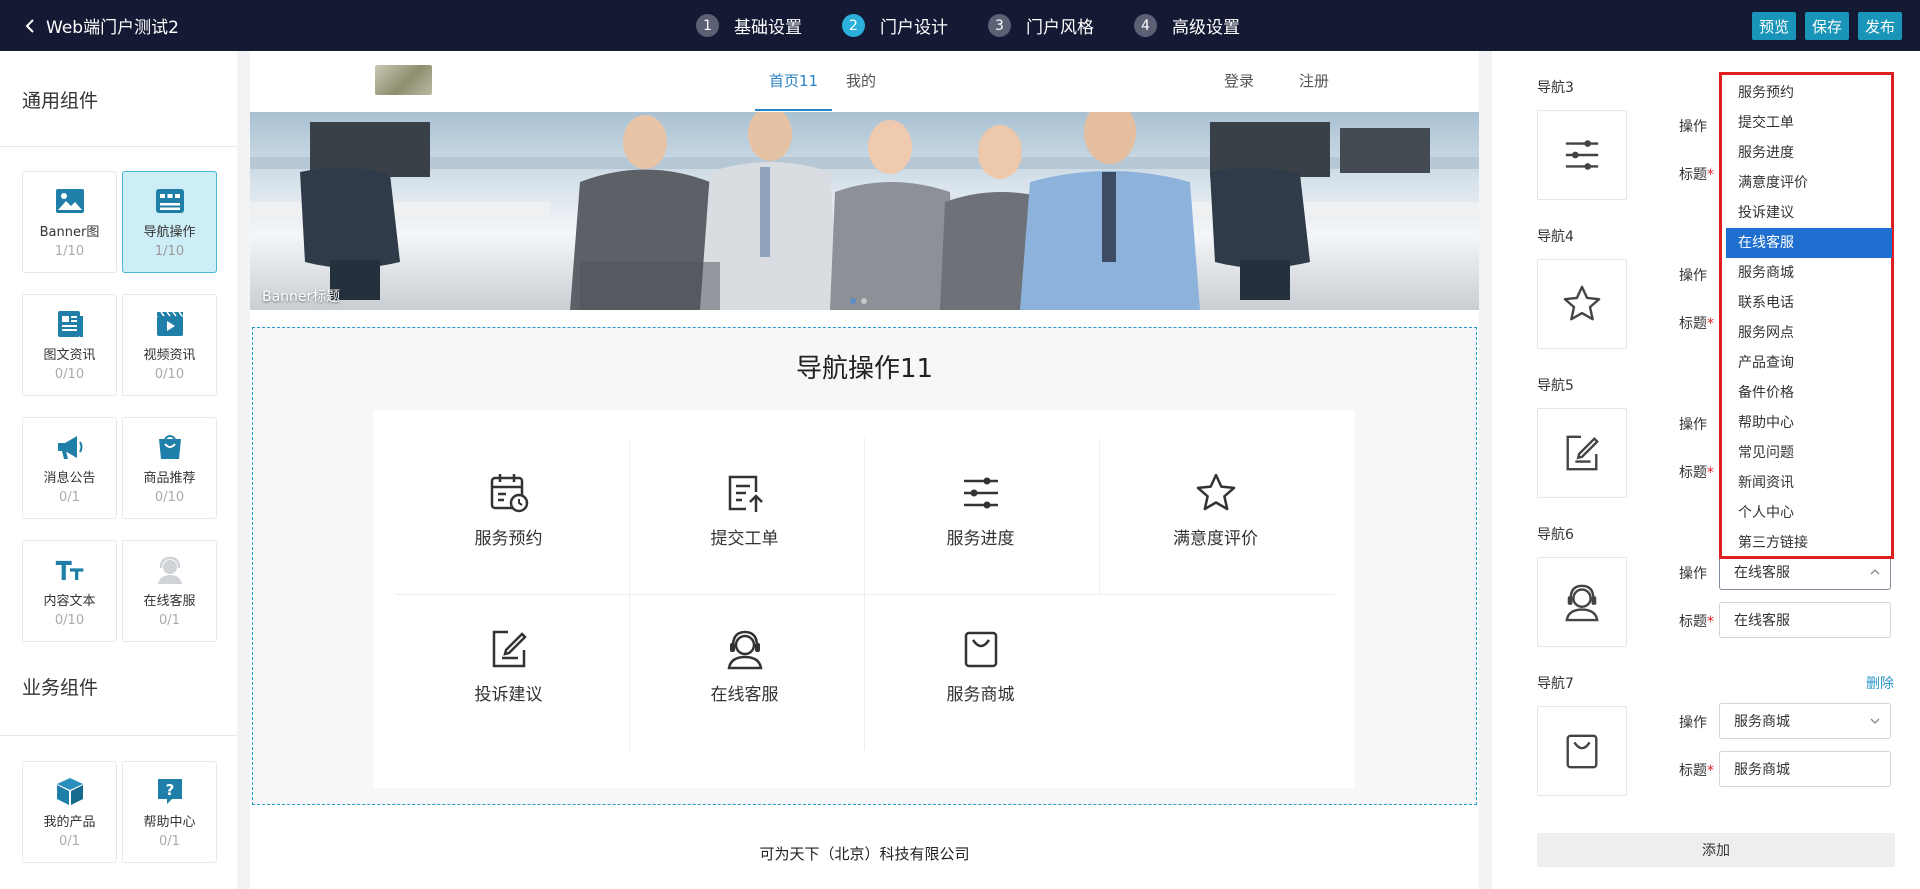  What do you see at coordinates (1809, 123) in the screenshot?
I see `dropdown-option: 提交工单` at bounding box center [1809, 123].